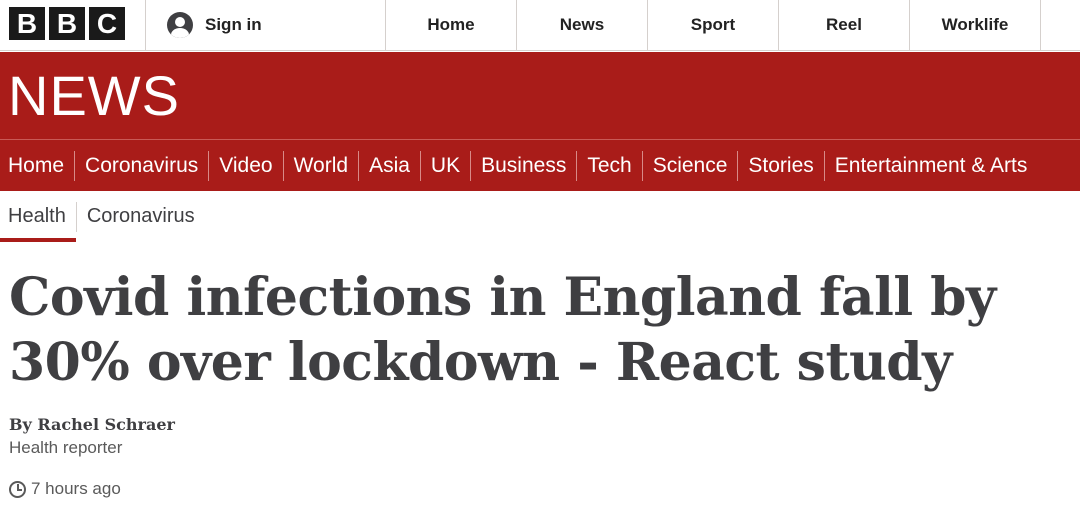  Describe the element at coordinates (180, 25) in the screenshot. I see `user-avatar-icon` at that location.